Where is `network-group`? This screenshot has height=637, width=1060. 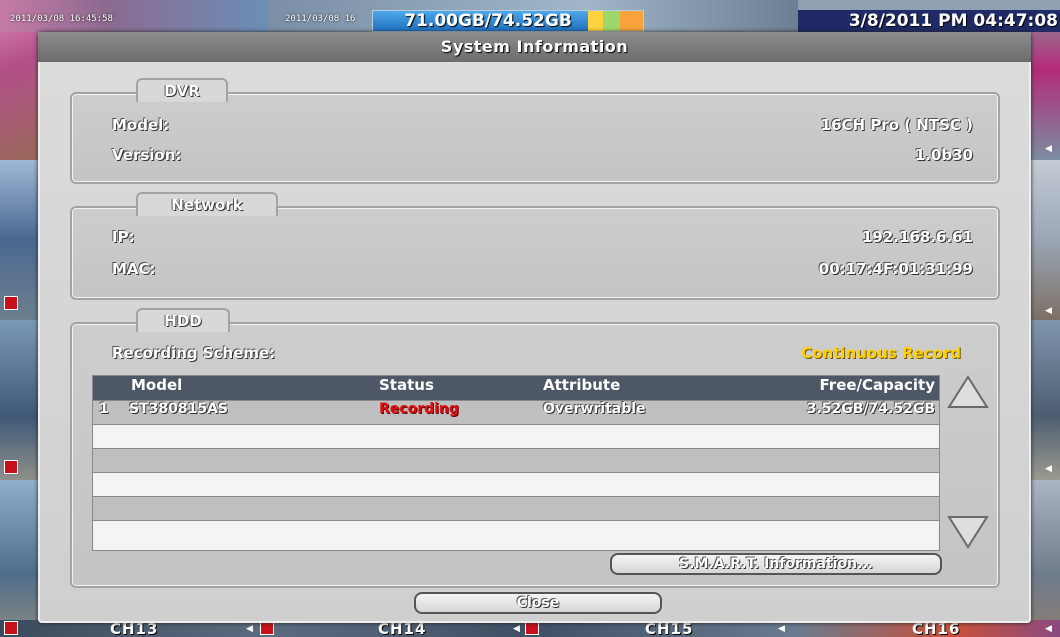 network-group is located at coordinates (535, 253).